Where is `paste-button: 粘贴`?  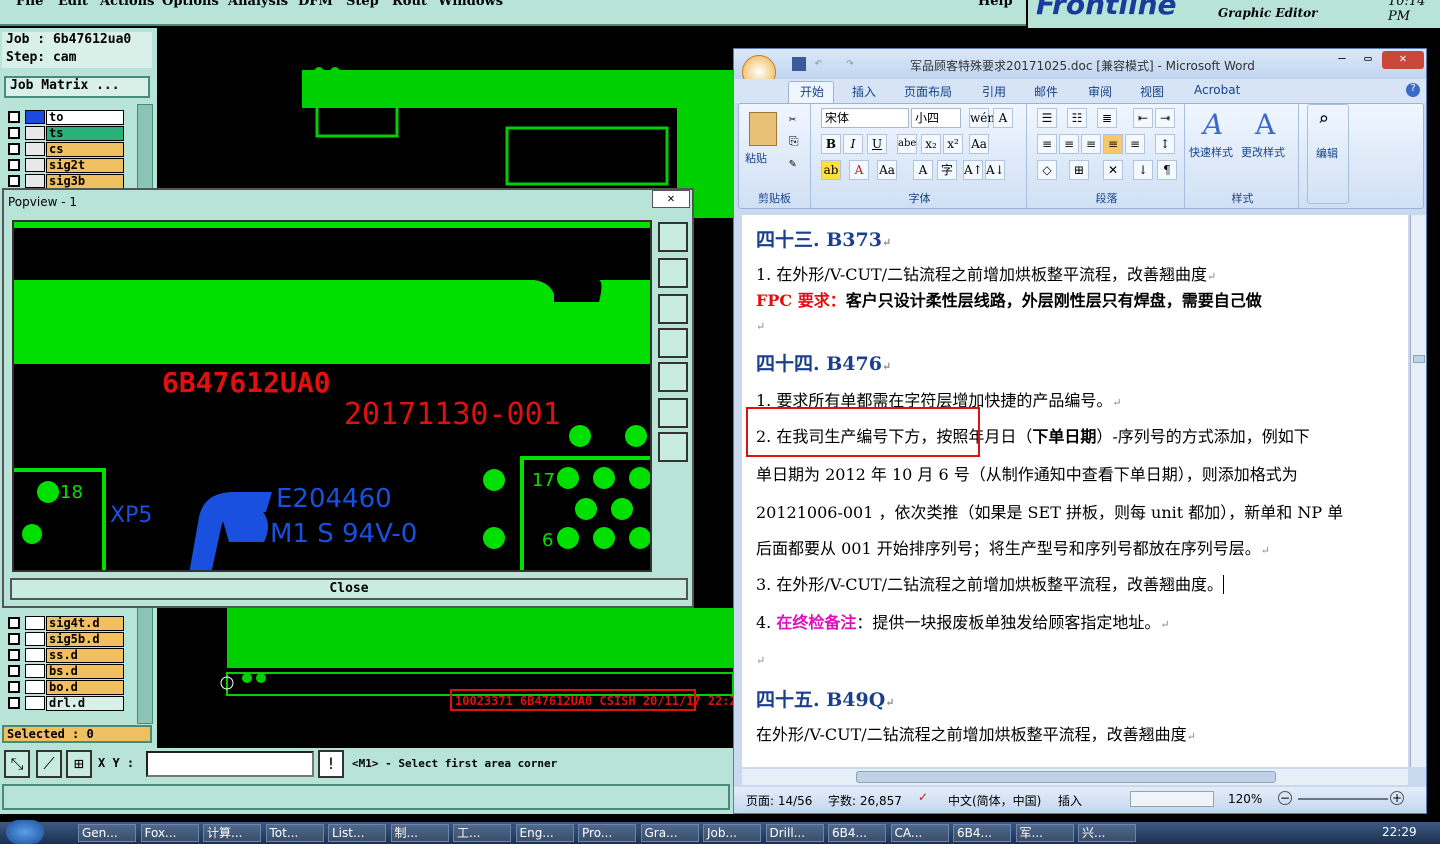 paste-button: 粘贴 is located at coordinates (756, 158).